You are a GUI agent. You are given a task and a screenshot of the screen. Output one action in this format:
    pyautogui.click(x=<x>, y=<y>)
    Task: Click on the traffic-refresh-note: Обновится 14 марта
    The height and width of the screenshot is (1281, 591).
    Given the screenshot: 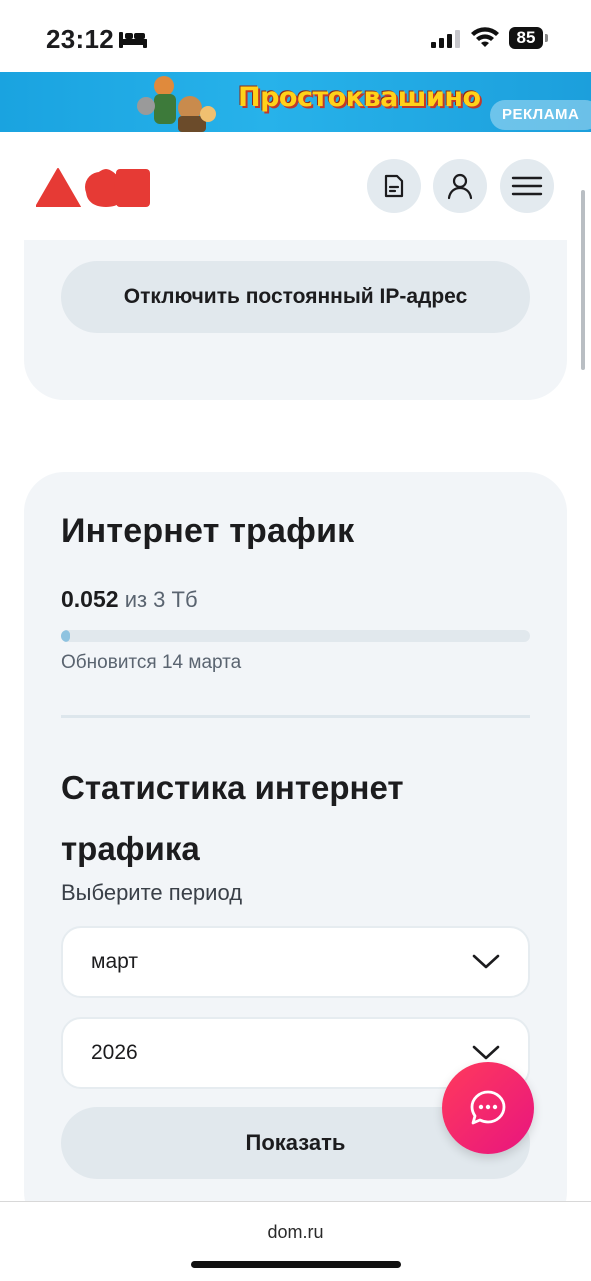 What is the action you would take?
    pyautogui.click(x=151, y=662)
    